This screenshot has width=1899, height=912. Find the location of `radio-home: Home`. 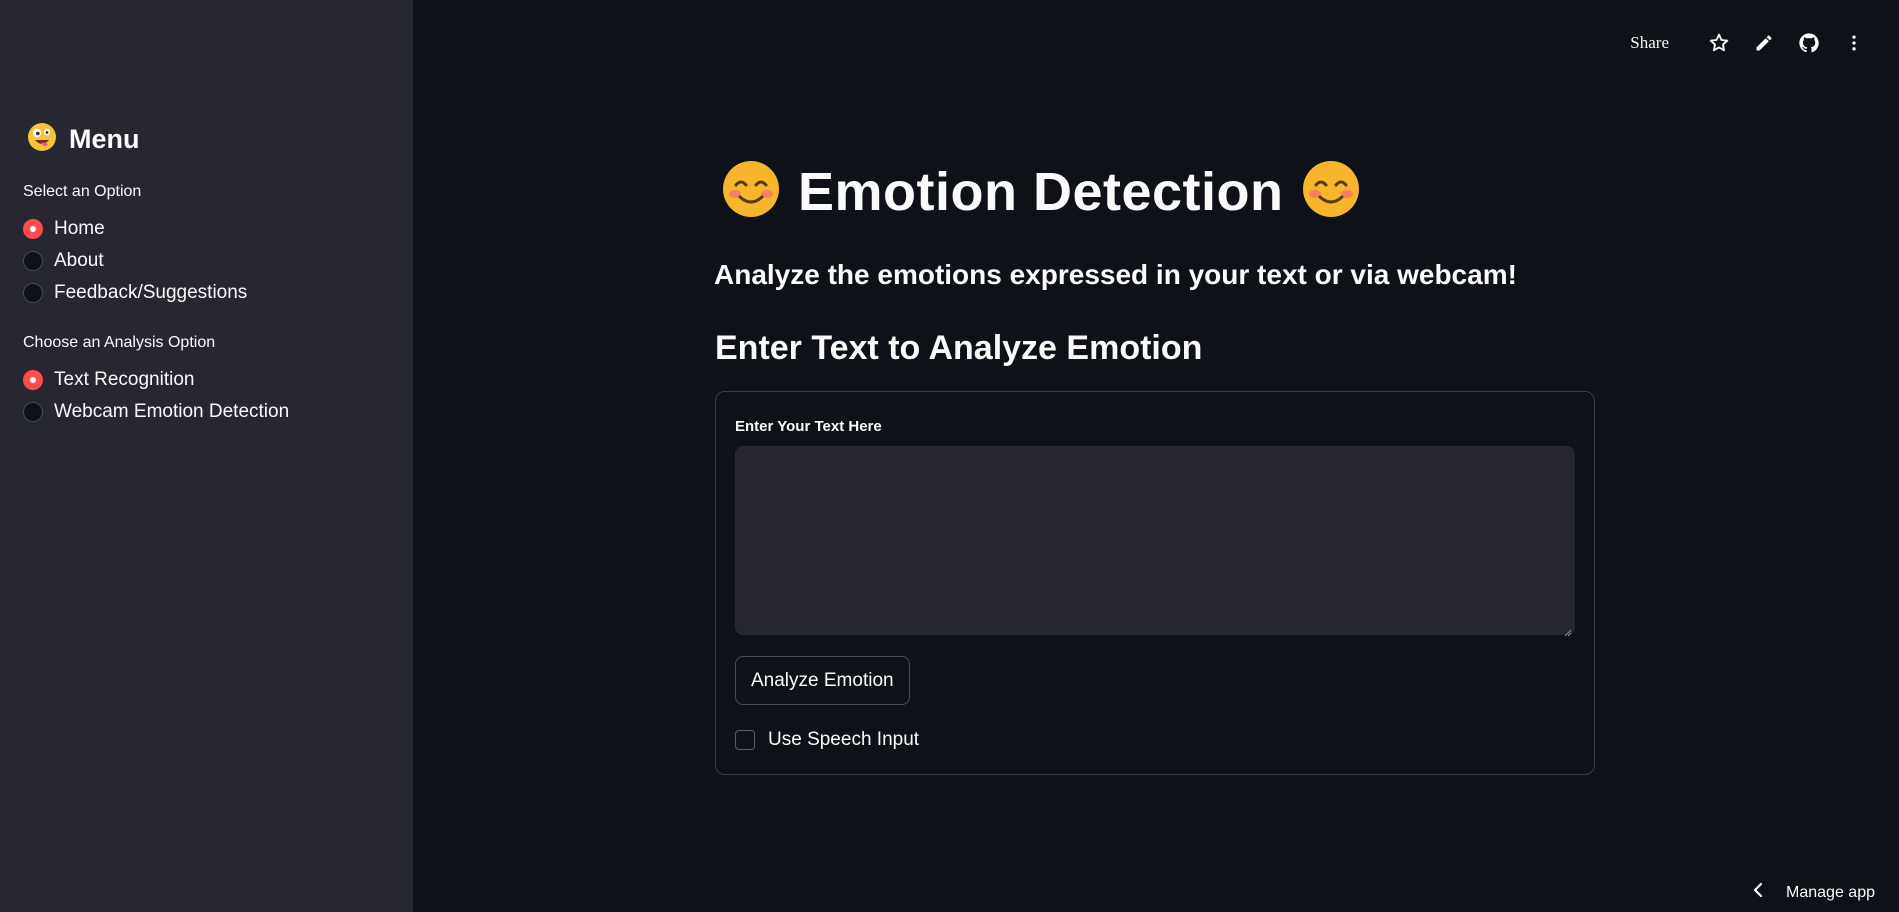

radio-home: Home is located at coordinates (135, 229).